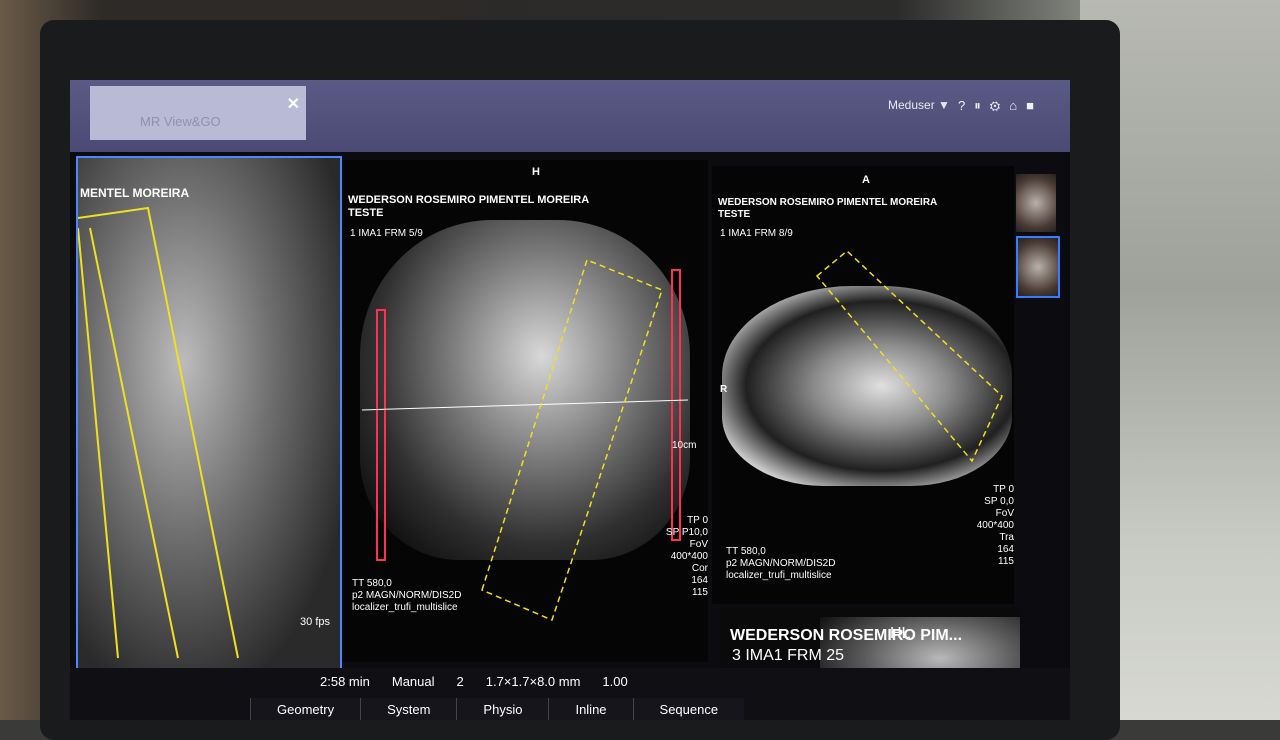 This screenshot has width=1280, height=740. What do you see at coordinates (688, 709) in the screenshot?
I see `tab-sequence: Sequence` at bounding box center [688, 709].